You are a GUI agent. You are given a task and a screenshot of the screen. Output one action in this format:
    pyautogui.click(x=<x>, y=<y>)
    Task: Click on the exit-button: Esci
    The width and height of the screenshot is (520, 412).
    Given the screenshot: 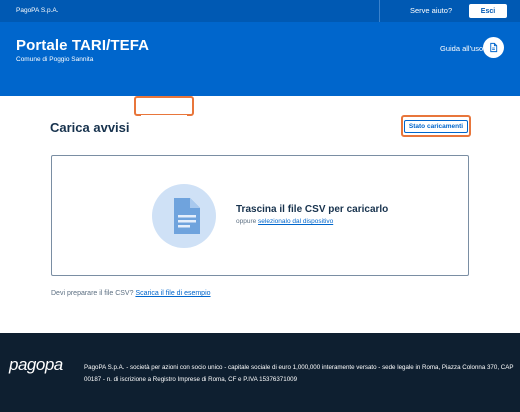 What is the action you would take?
    pyautogui.click(x=488, y=11)
    